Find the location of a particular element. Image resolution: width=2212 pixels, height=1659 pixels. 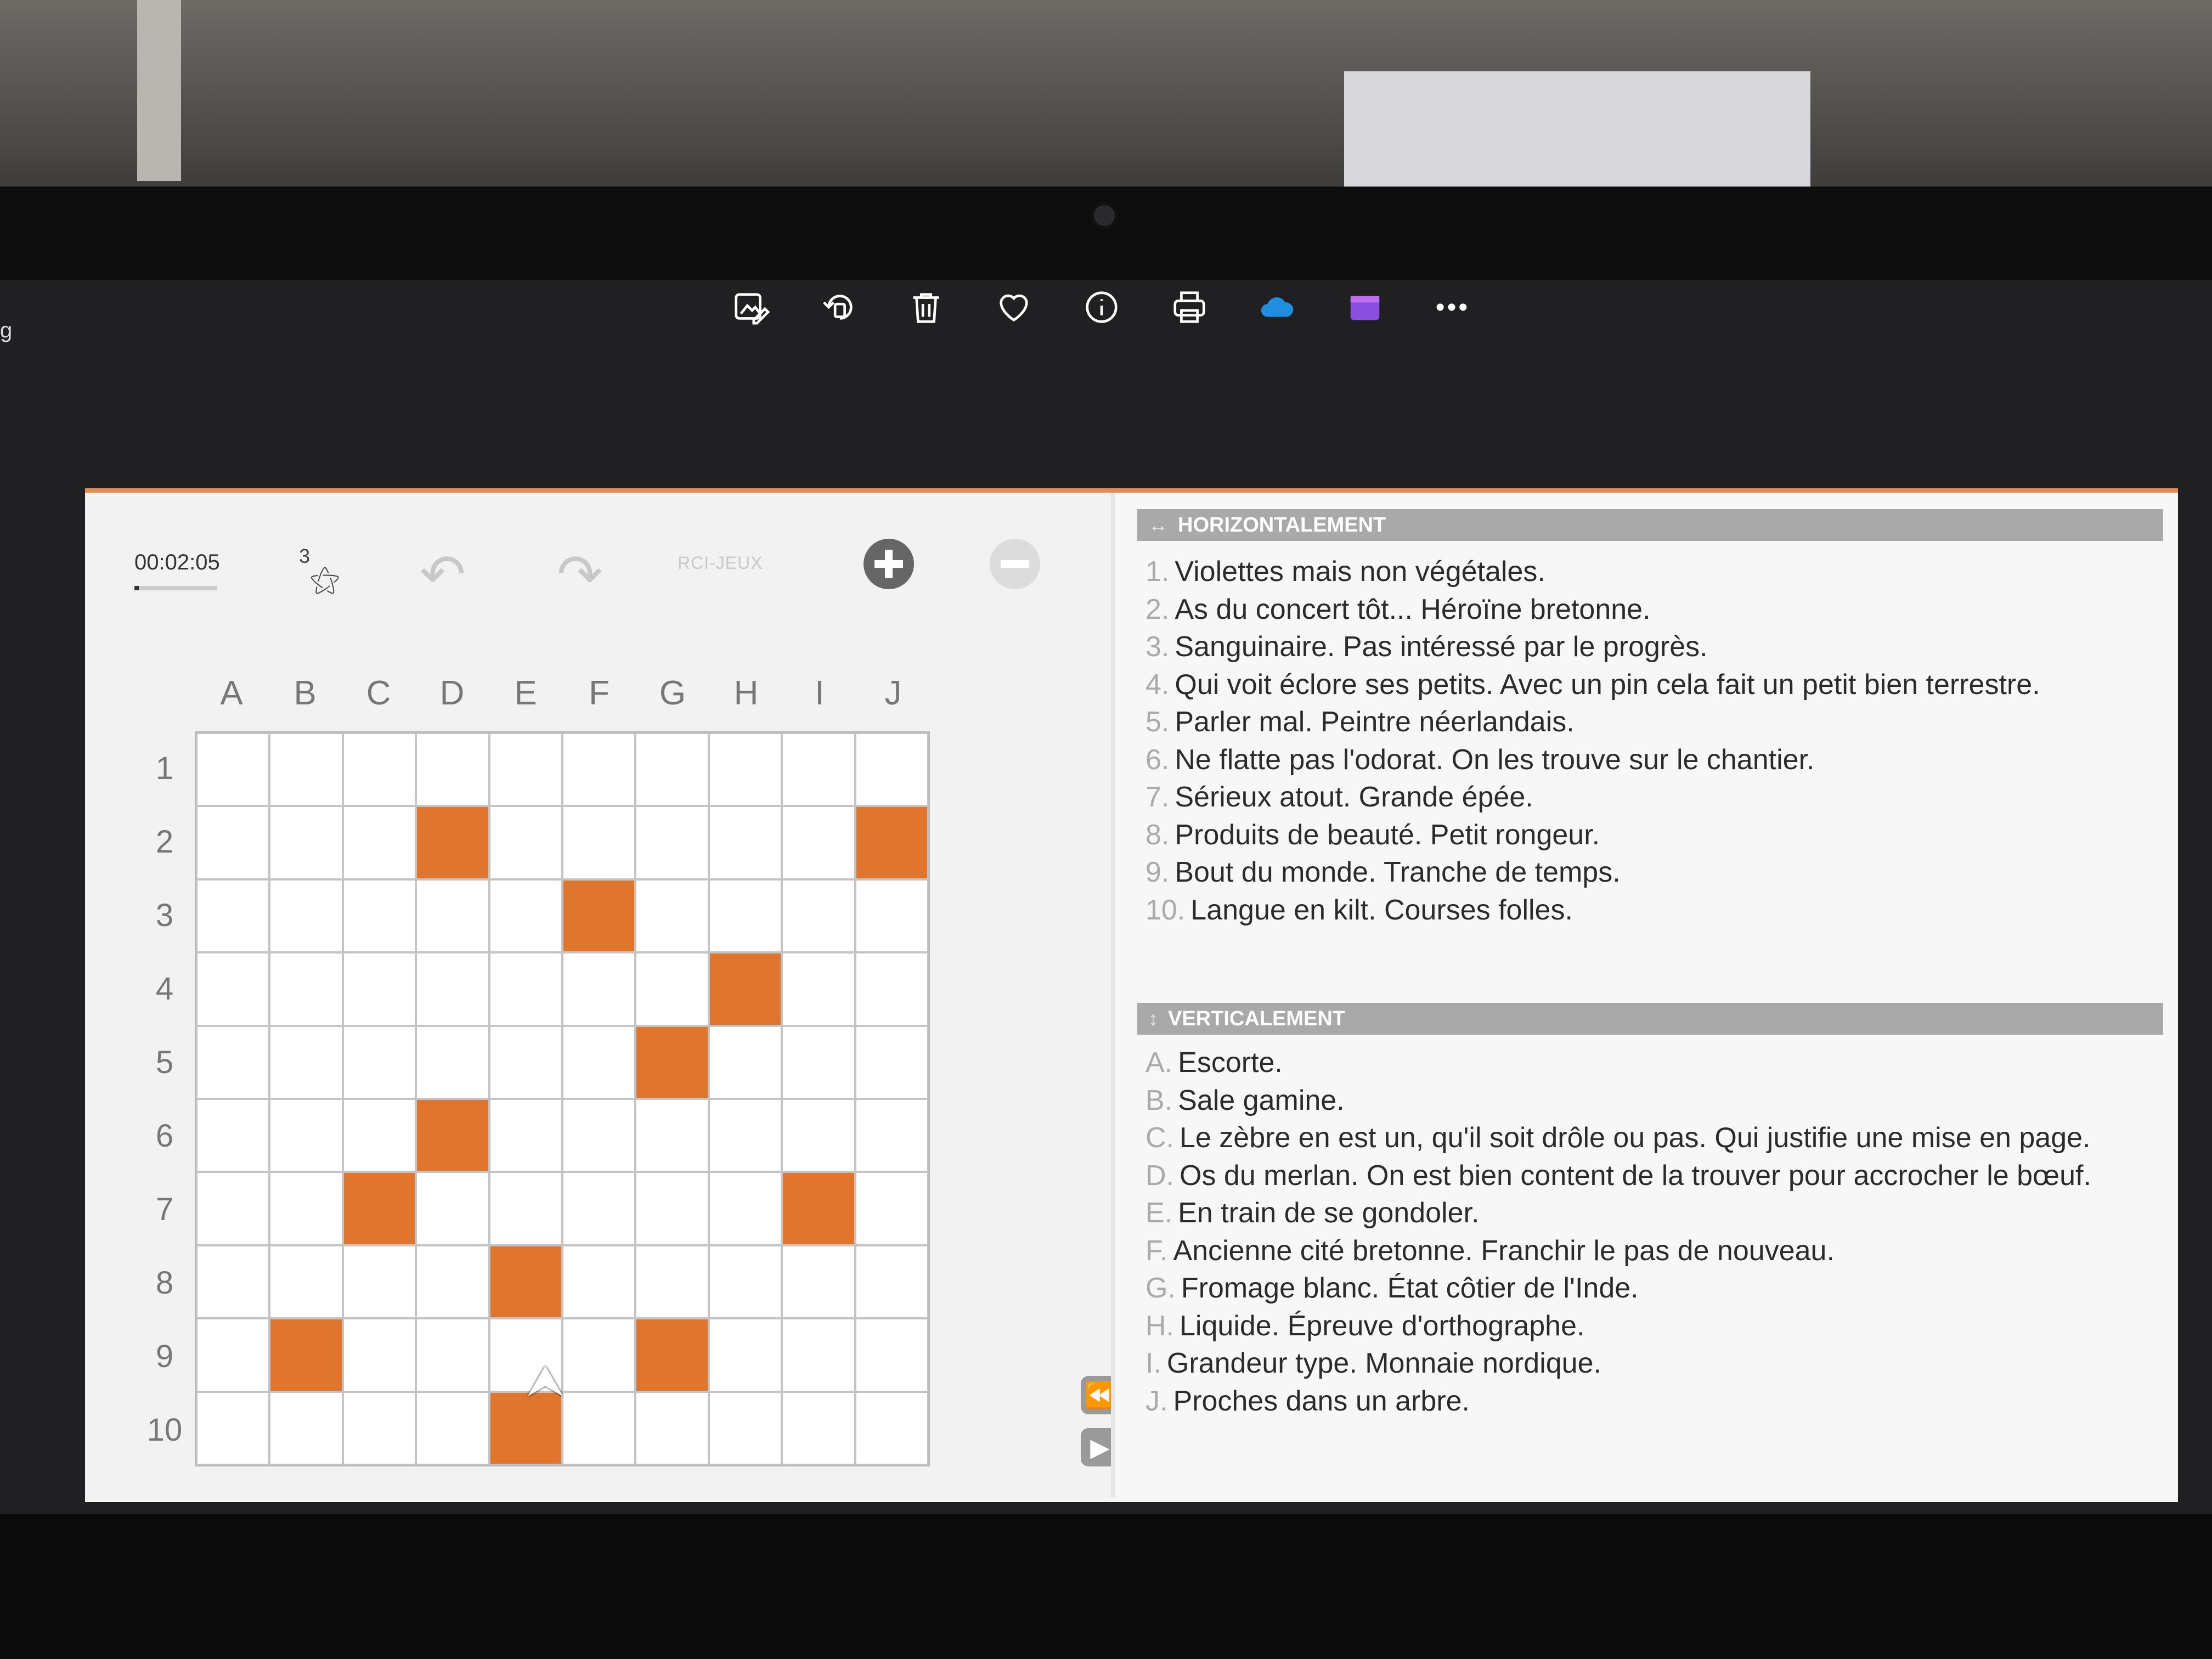

clue-item: B. Sale gamine. is located at coordinates (1653, 1101).